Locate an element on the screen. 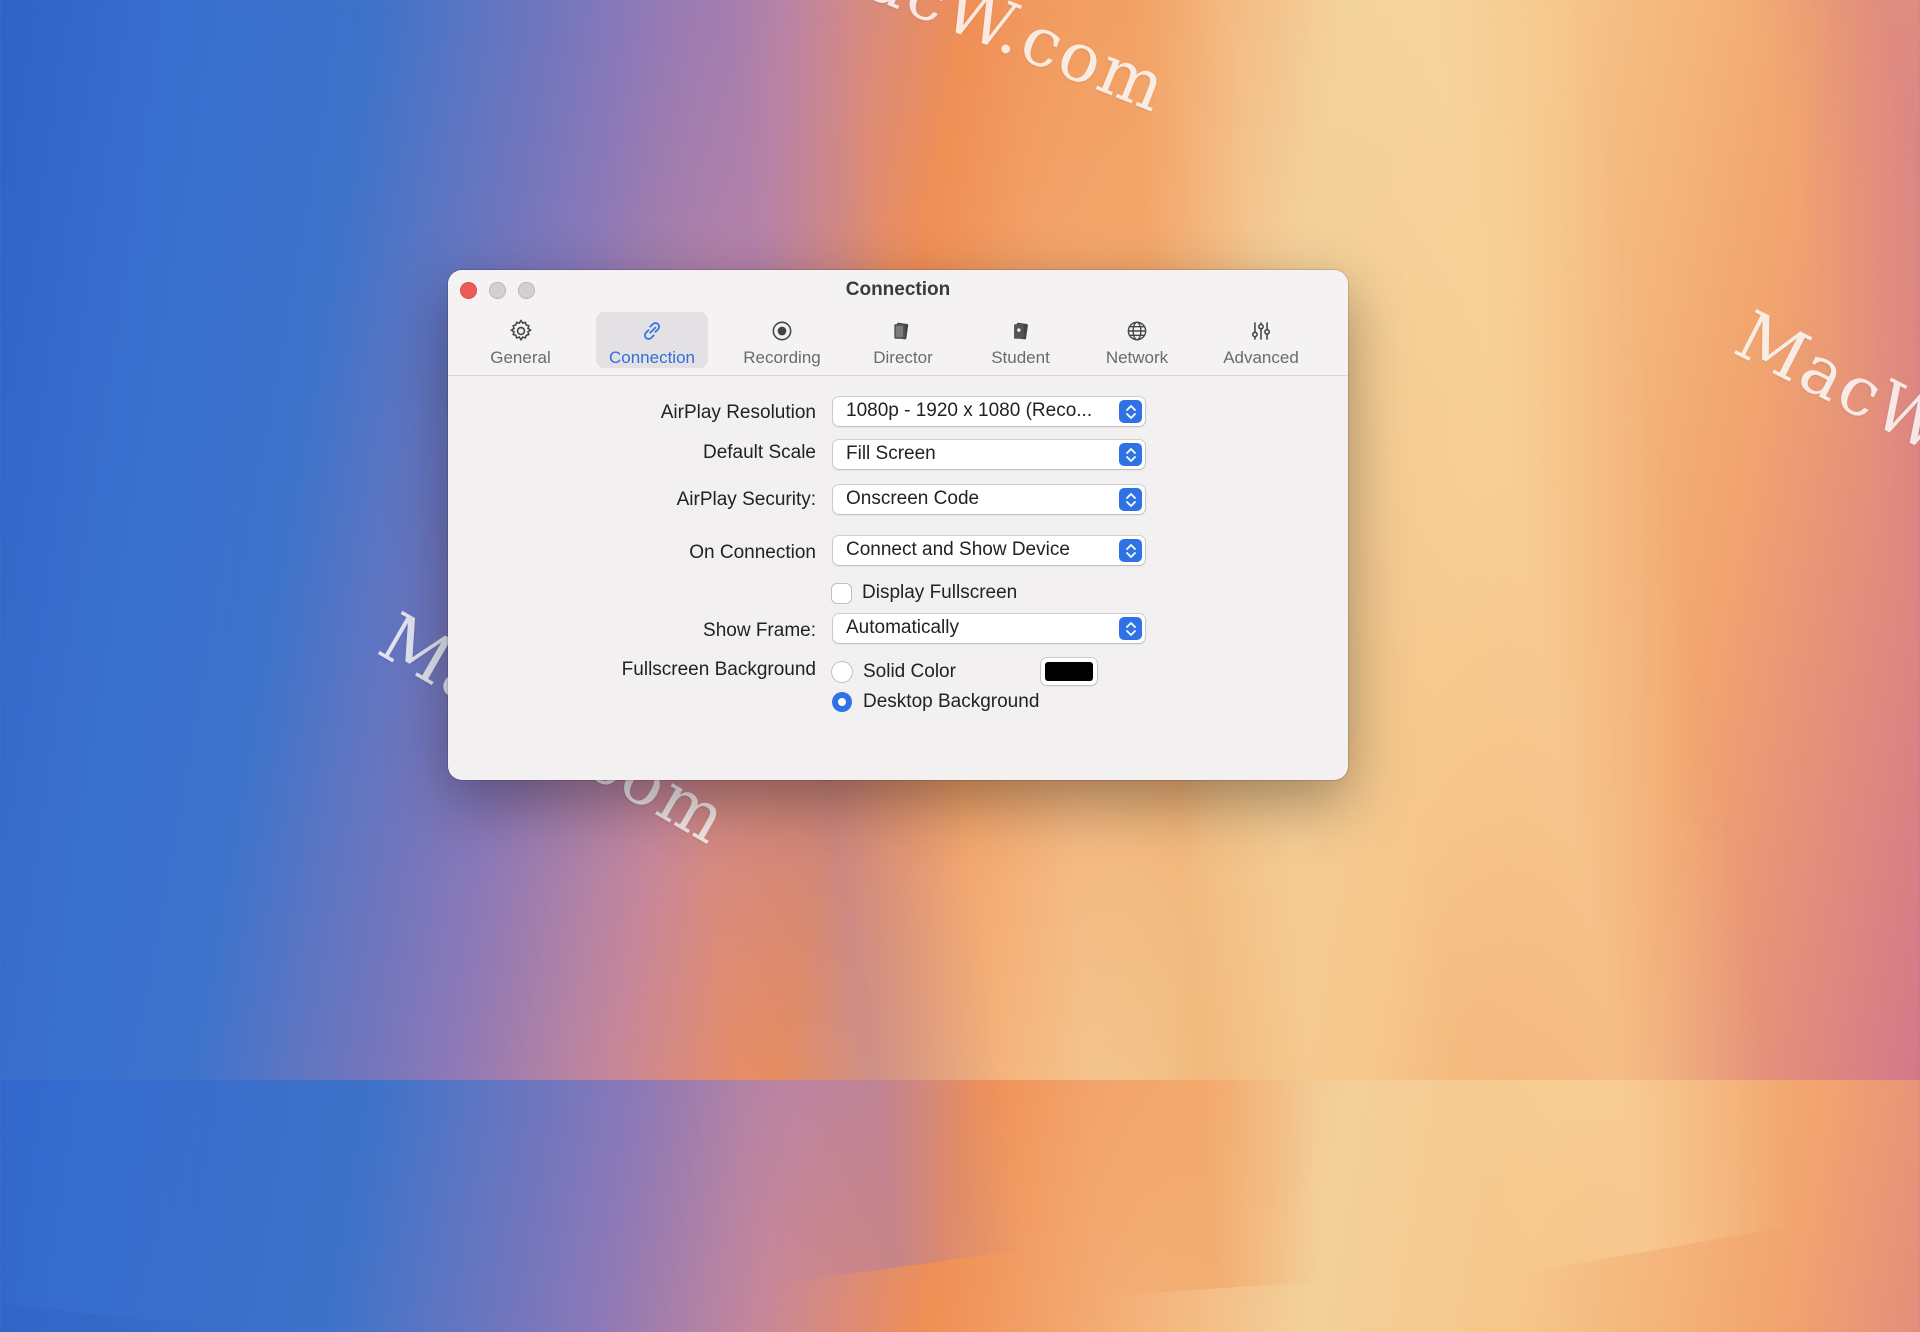  airplay-security-value: Onscreen Code is located at coordinates (913, 498).